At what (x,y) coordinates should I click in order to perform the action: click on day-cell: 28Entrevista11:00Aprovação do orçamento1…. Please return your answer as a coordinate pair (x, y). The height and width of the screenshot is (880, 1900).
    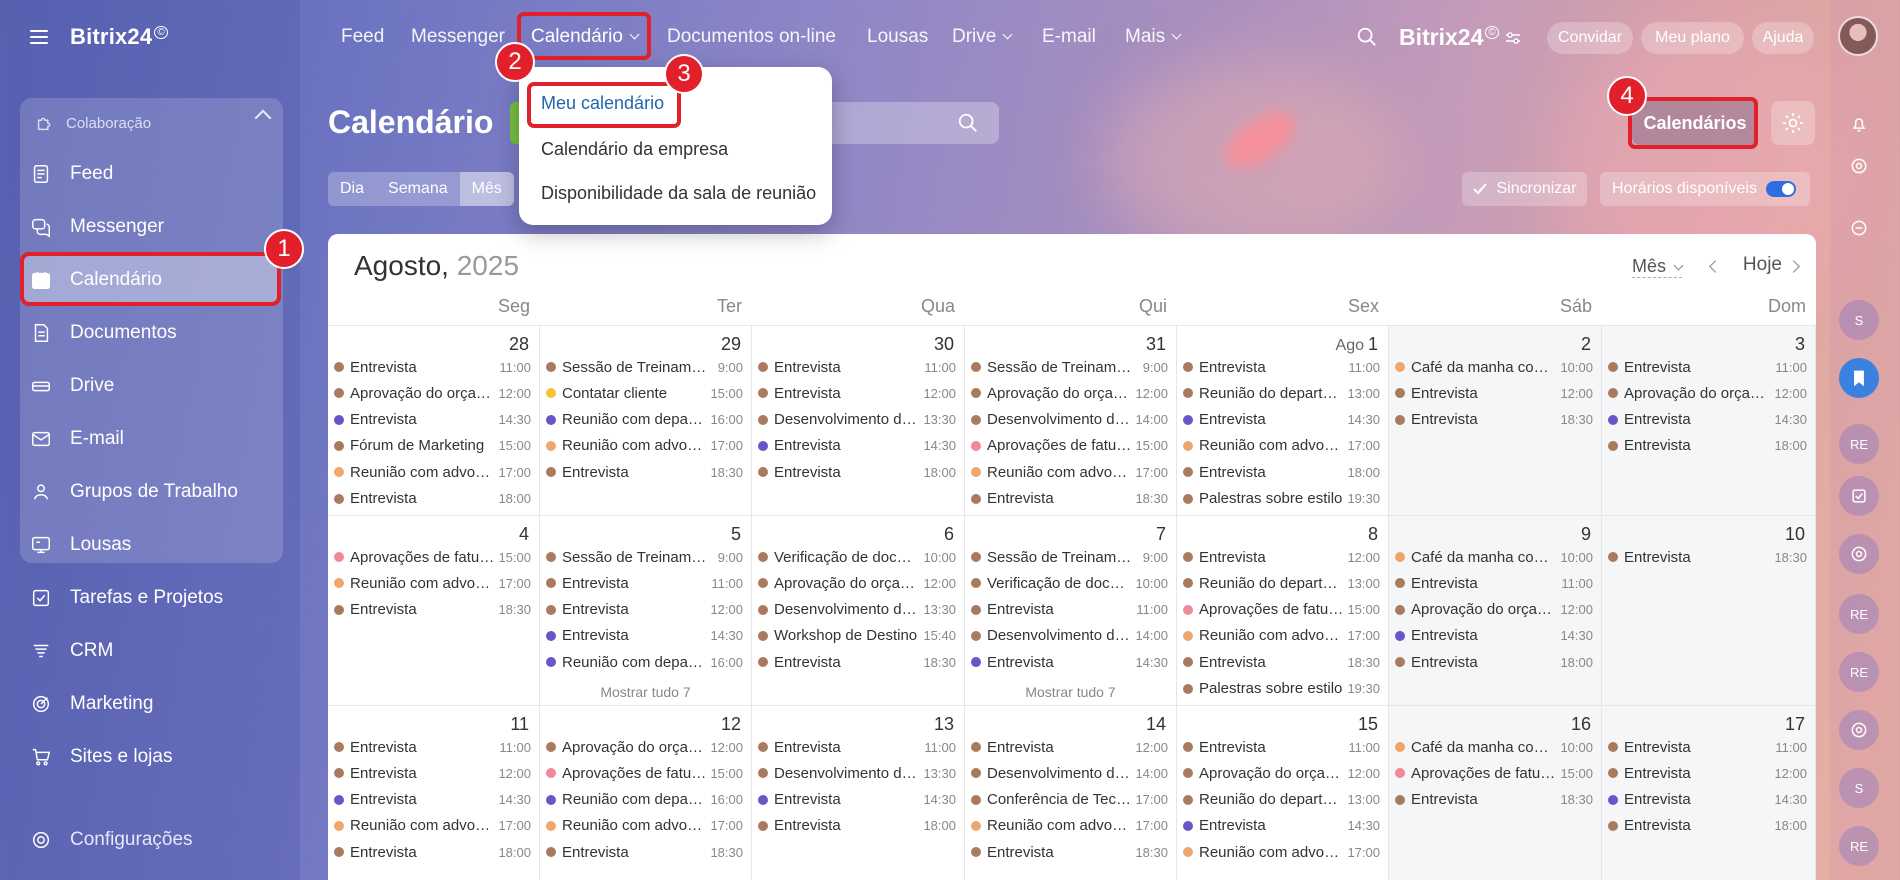
    Looking at the image, I should click on (434, 421).